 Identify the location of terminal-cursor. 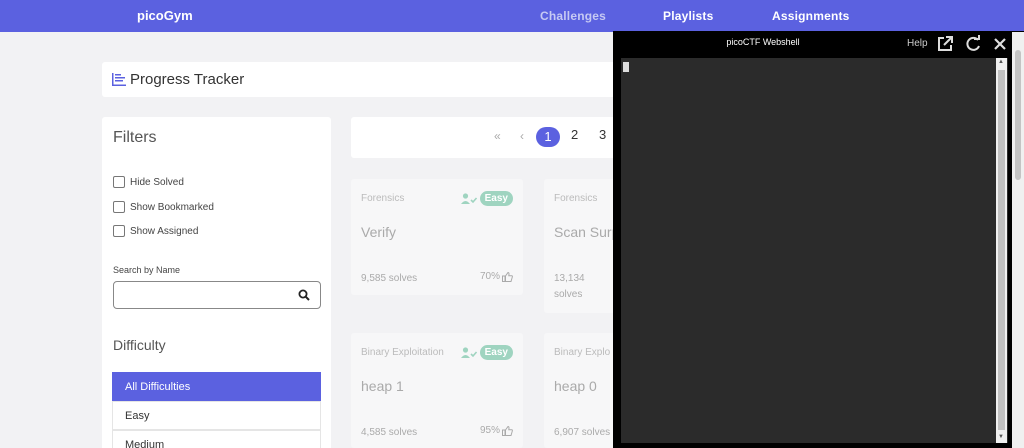
(626, 67).